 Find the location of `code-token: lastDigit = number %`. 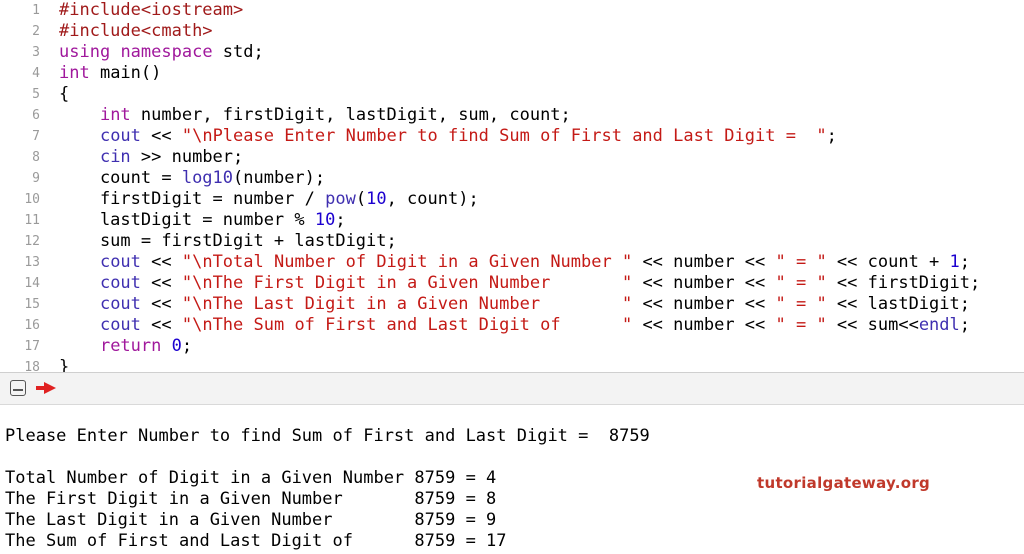

code-token: lastDigit = number % is located at coordinates (187, 220).